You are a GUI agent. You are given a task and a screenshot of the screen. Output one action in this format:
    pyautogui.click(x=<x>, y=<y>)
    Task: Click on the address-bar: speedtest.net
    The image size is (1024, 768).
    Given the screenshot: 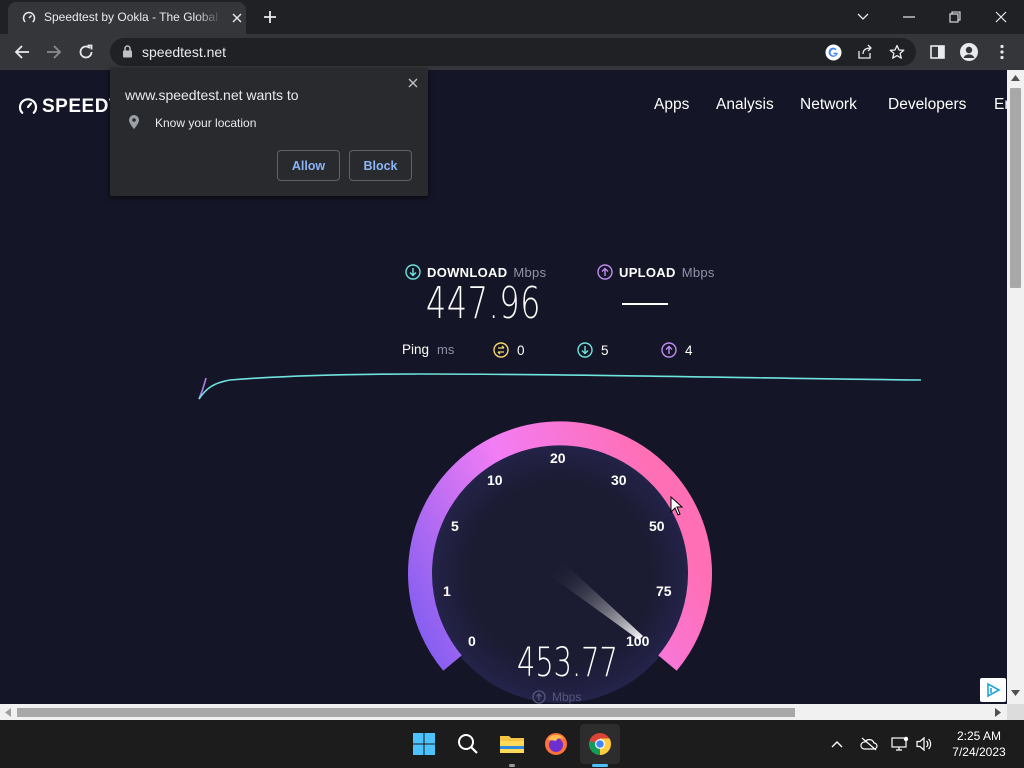 What is the action you would take?
    pyautogui.click(x=513, y=52)
    